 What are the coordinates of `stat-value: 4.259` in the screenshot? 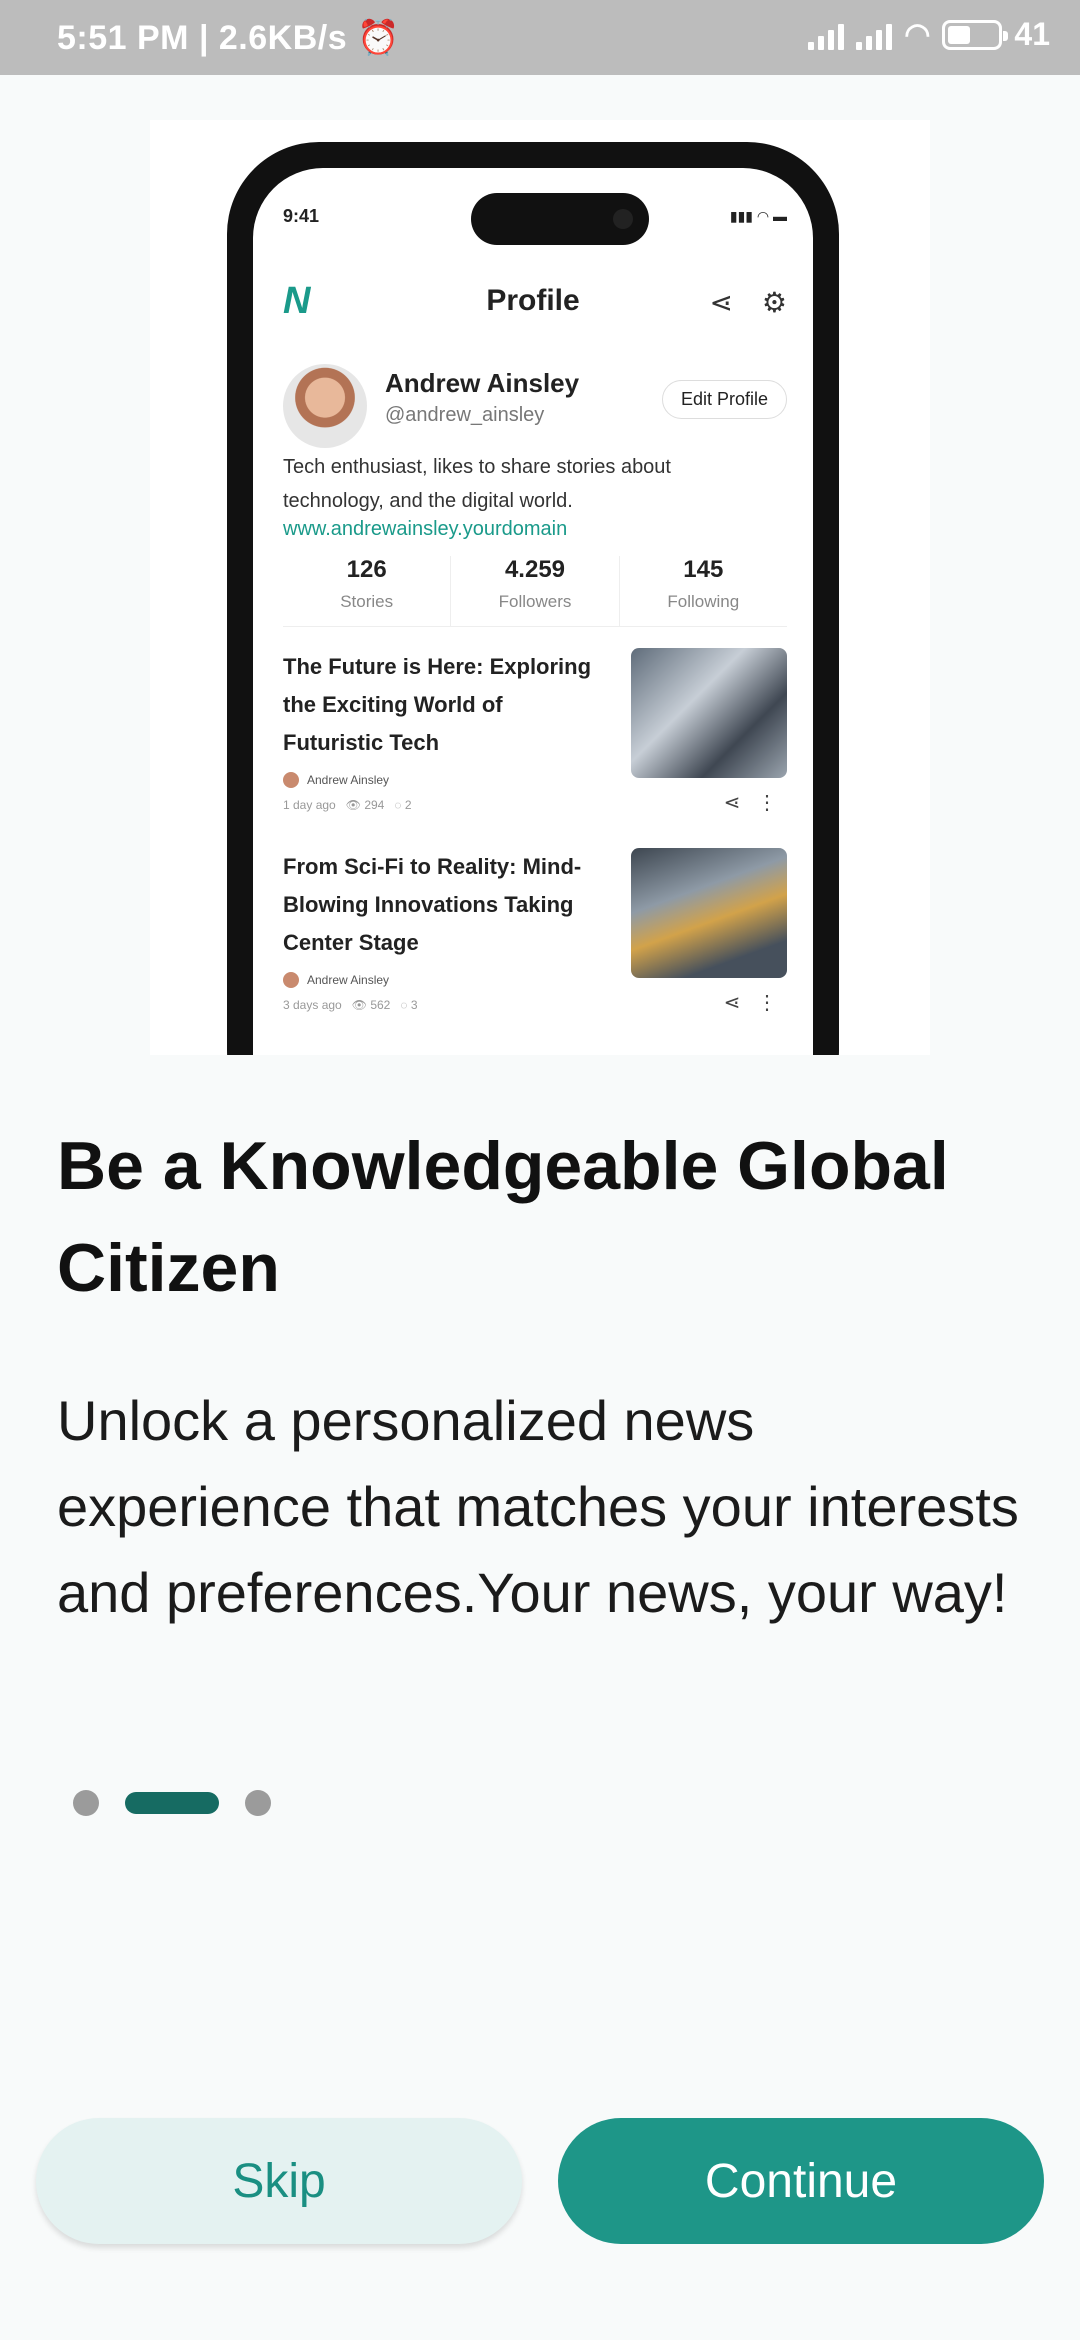 It's located at (535, 569).